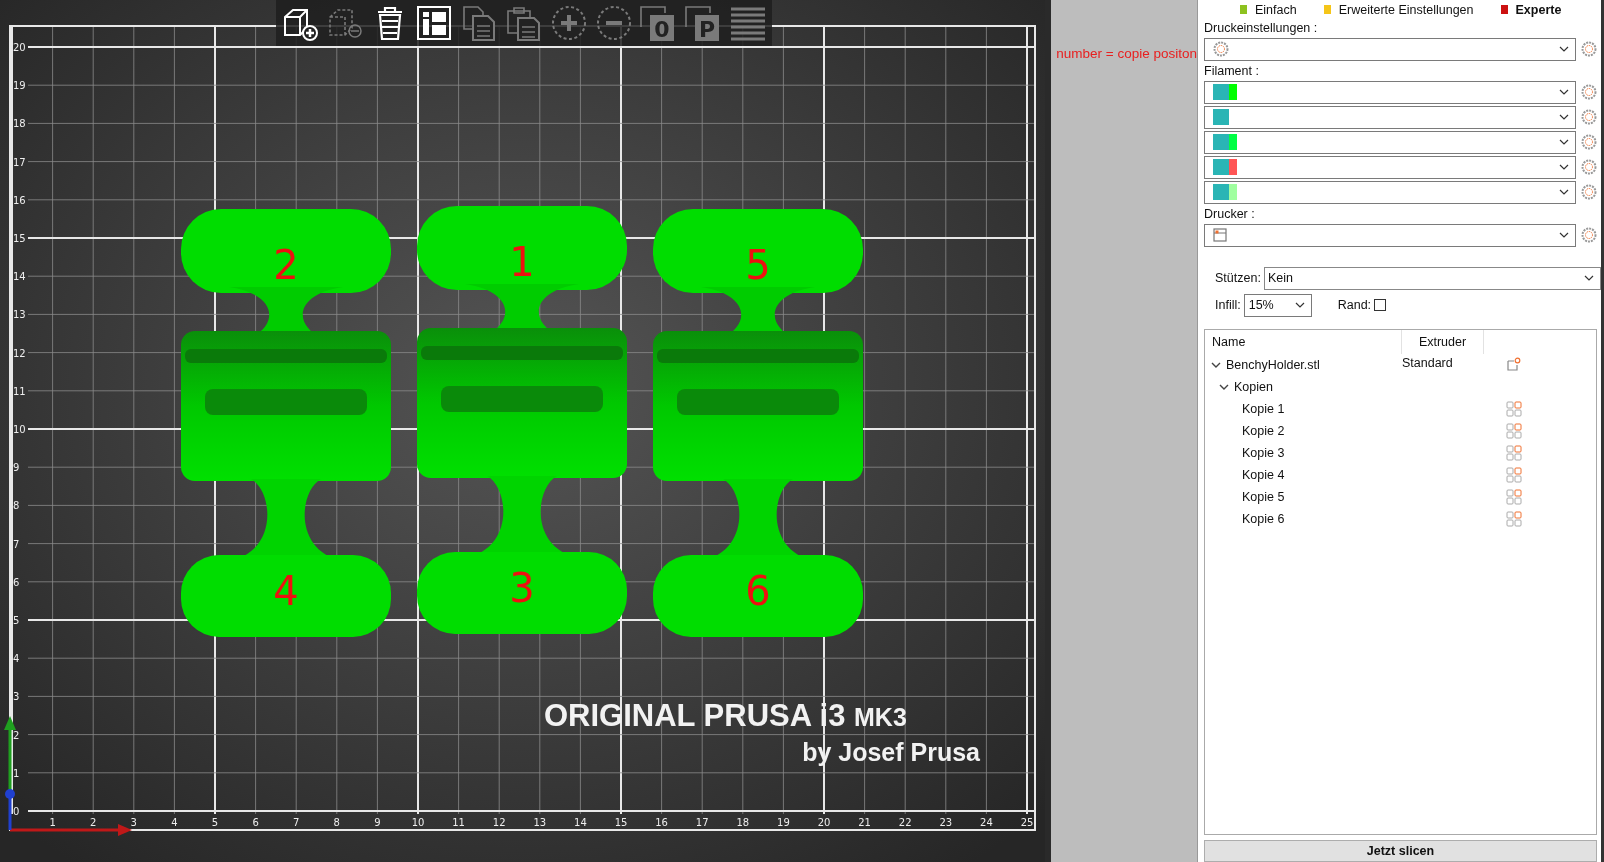 This screenshot has height=862, width=1604. I want to click on axis-label: 1, so click(52, 822).